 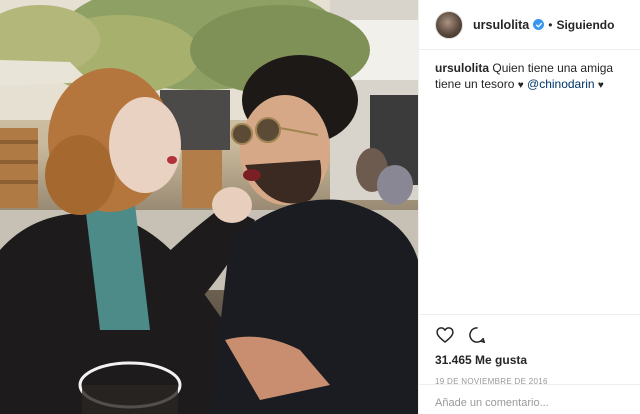 What do you see at coordinates (530, 403) in the screenshot?
I see `comment-input` at bounding box center [530, 403].